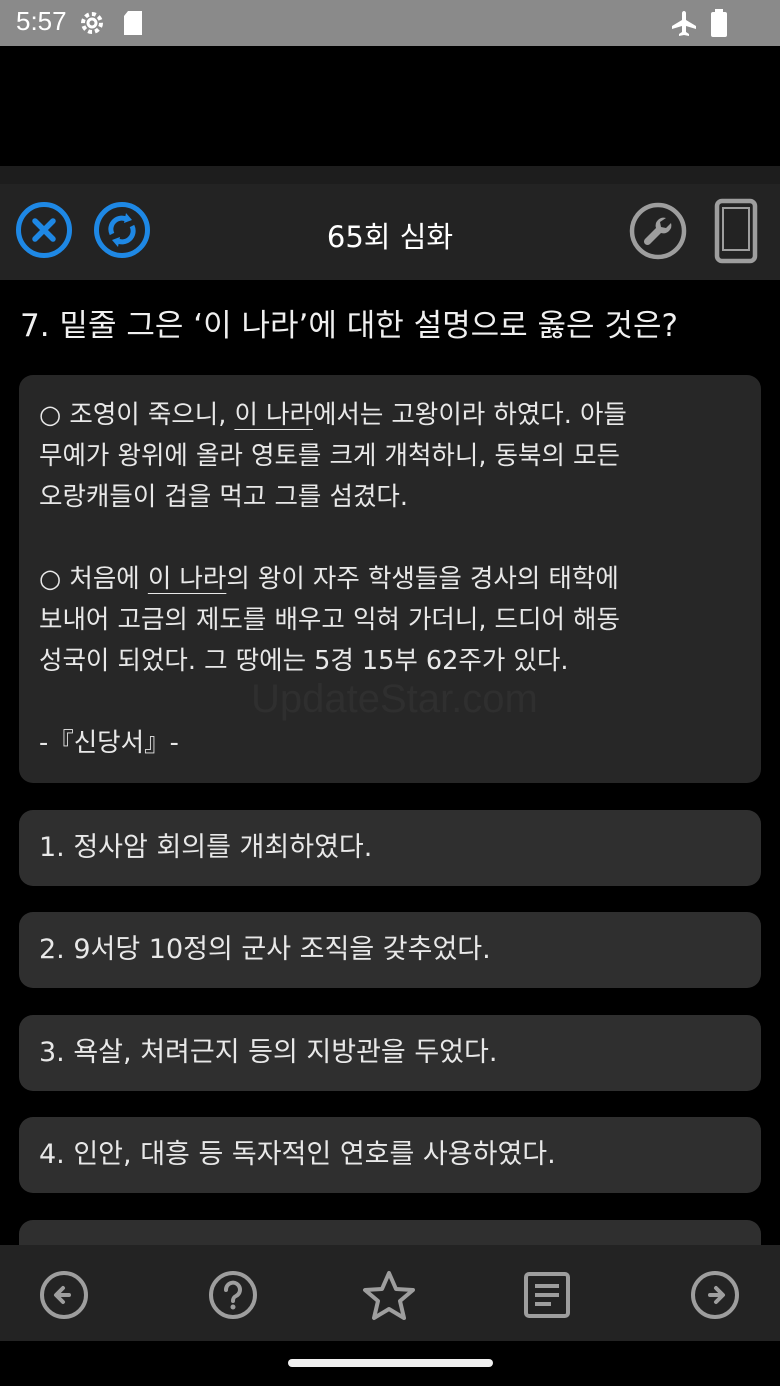 The image size is (780, 1386). I want to click on passage-line: ○ 조영이 죽으니, 이 나라에서는 고왕이라 하였다. 아들, so click(389, 415).